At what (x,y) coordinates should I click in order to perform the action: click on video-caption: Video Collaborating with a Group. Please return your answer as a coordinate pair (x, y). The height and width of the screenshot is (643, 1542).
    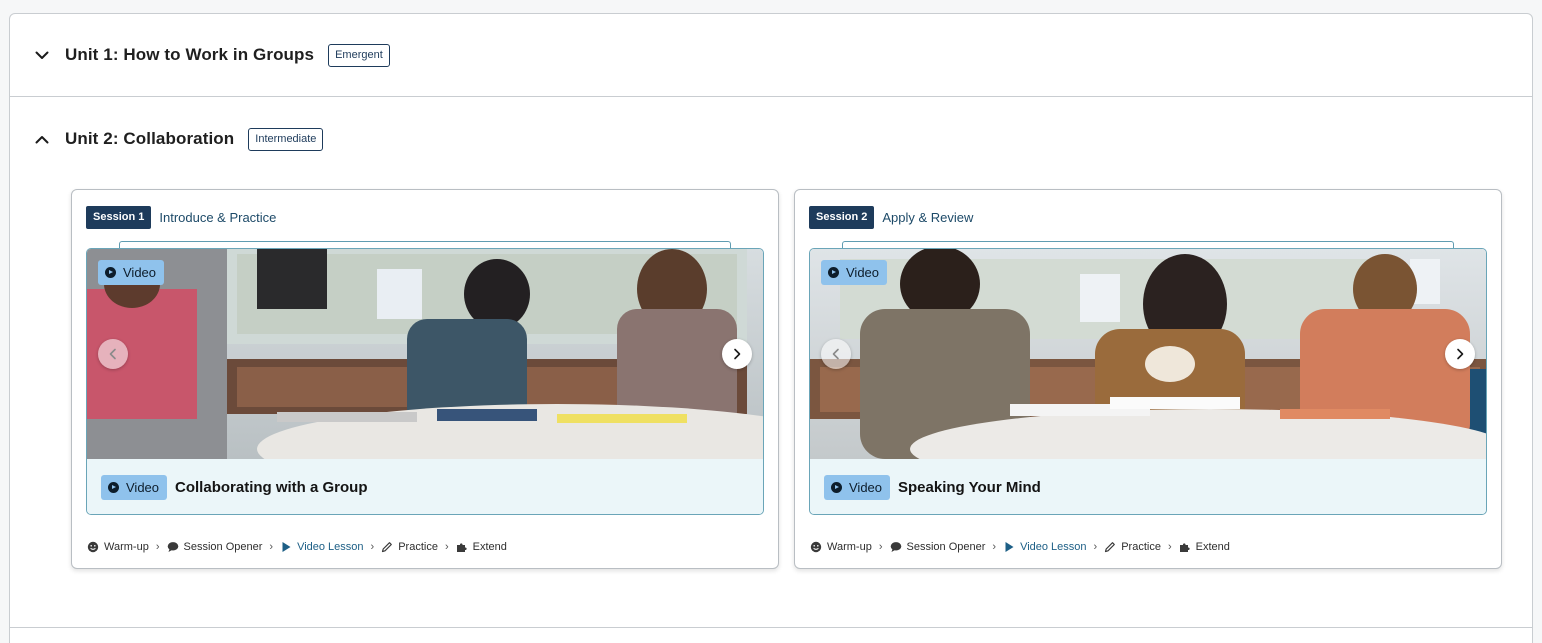
    Looking at the image, I should click on (425, 486).